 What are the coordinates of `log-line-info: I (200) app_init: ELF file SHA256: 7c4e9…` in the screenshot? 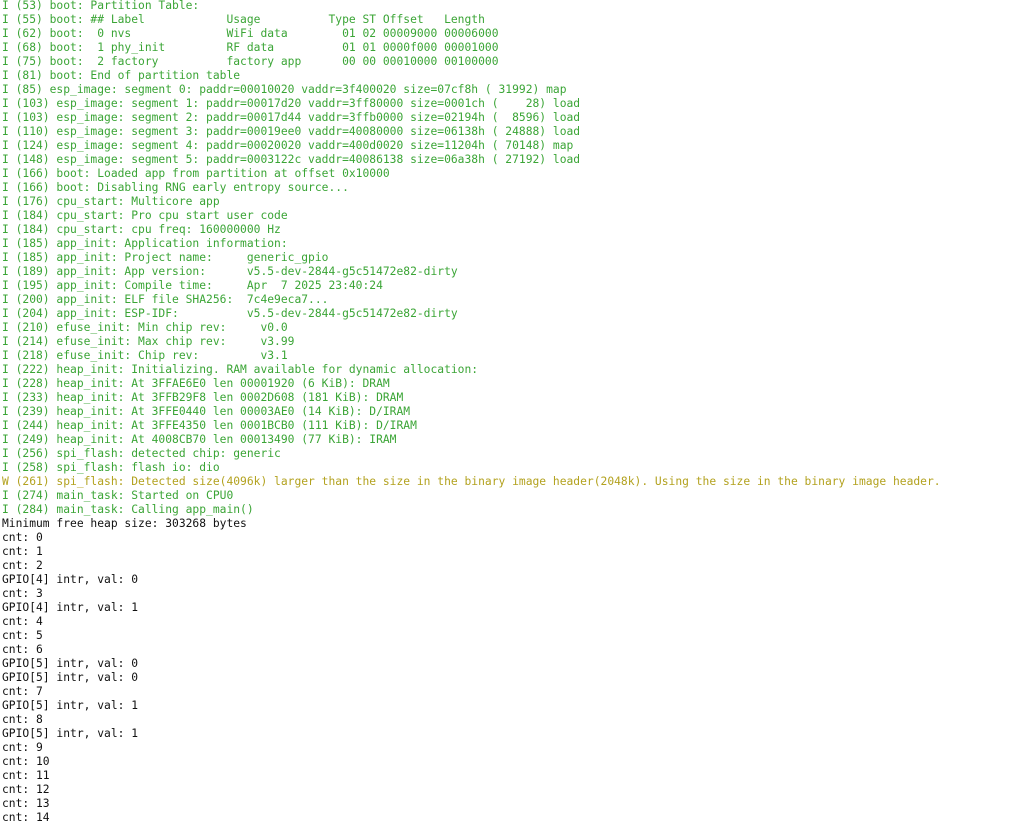 It's located at (165, 299).